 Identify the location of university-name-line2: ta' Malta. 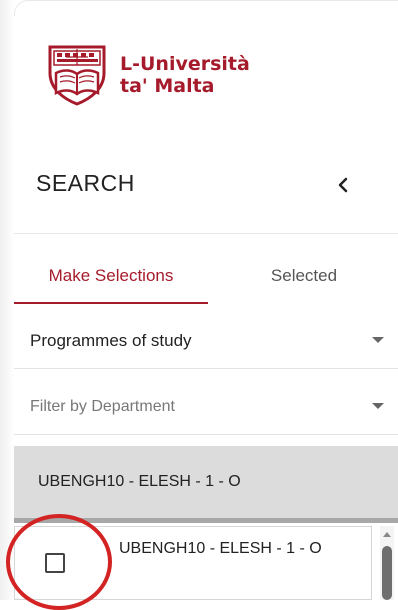
(167, 86).